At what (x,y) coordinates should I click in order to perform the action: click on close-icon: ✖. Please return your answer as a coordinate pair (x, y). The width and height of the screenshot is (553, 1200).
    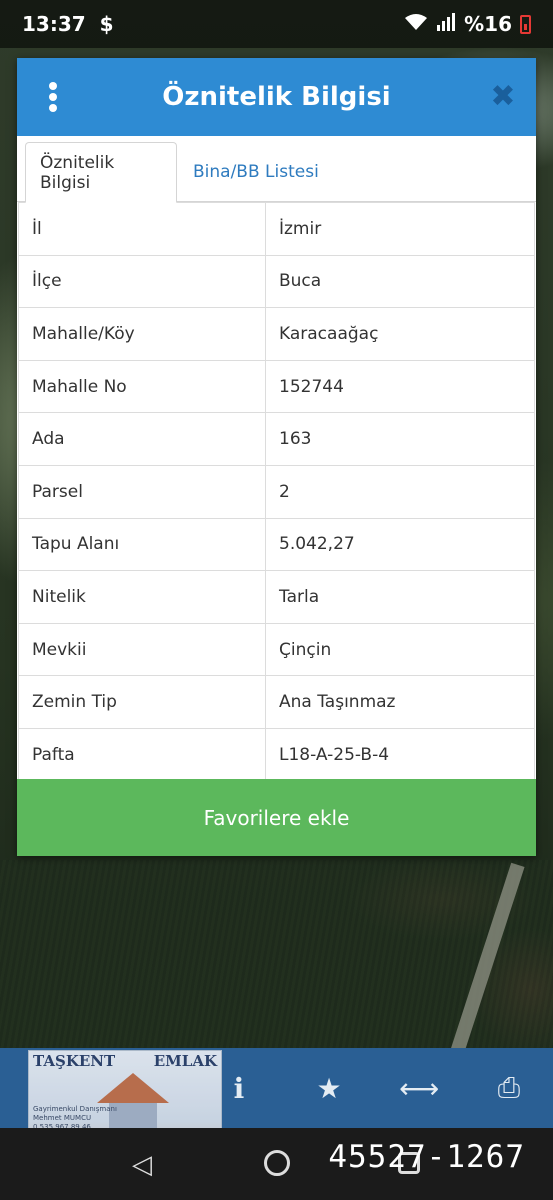
    Looking at the image, I should click on (503, 97).